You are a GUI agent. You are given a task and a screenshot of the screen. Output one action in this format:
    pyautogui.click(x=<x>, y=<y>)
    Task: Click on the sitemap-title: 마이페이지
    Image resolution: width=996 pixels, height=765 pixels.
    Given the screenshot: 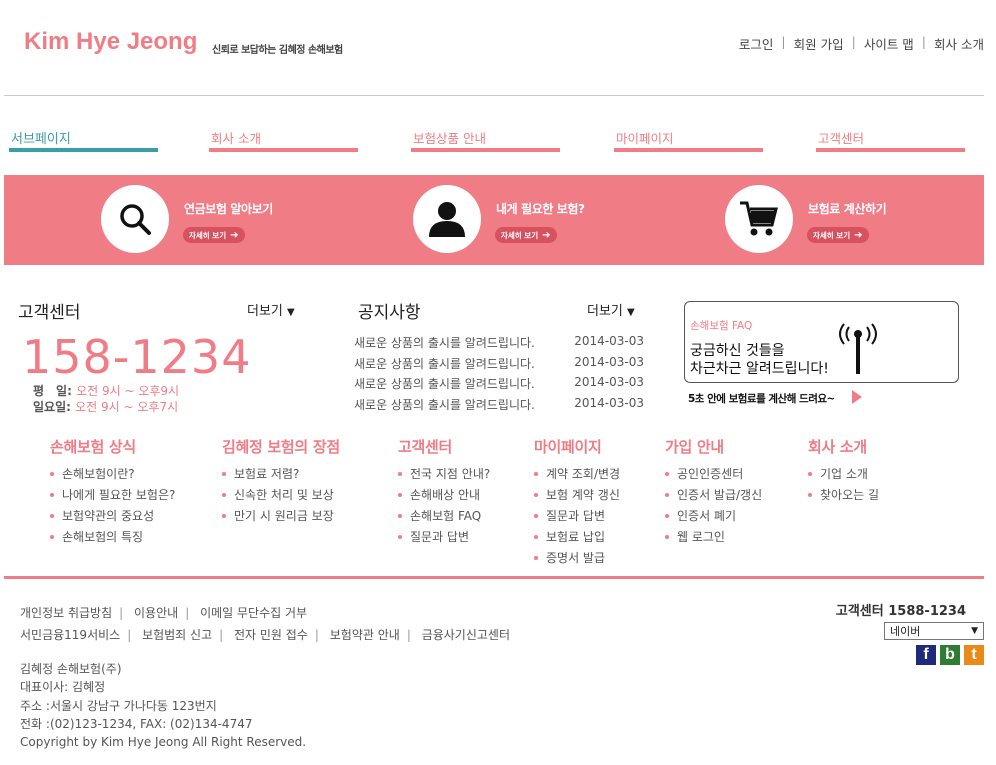 What is the action you would take?
    pyautogui.click(x=577, y=446)
    